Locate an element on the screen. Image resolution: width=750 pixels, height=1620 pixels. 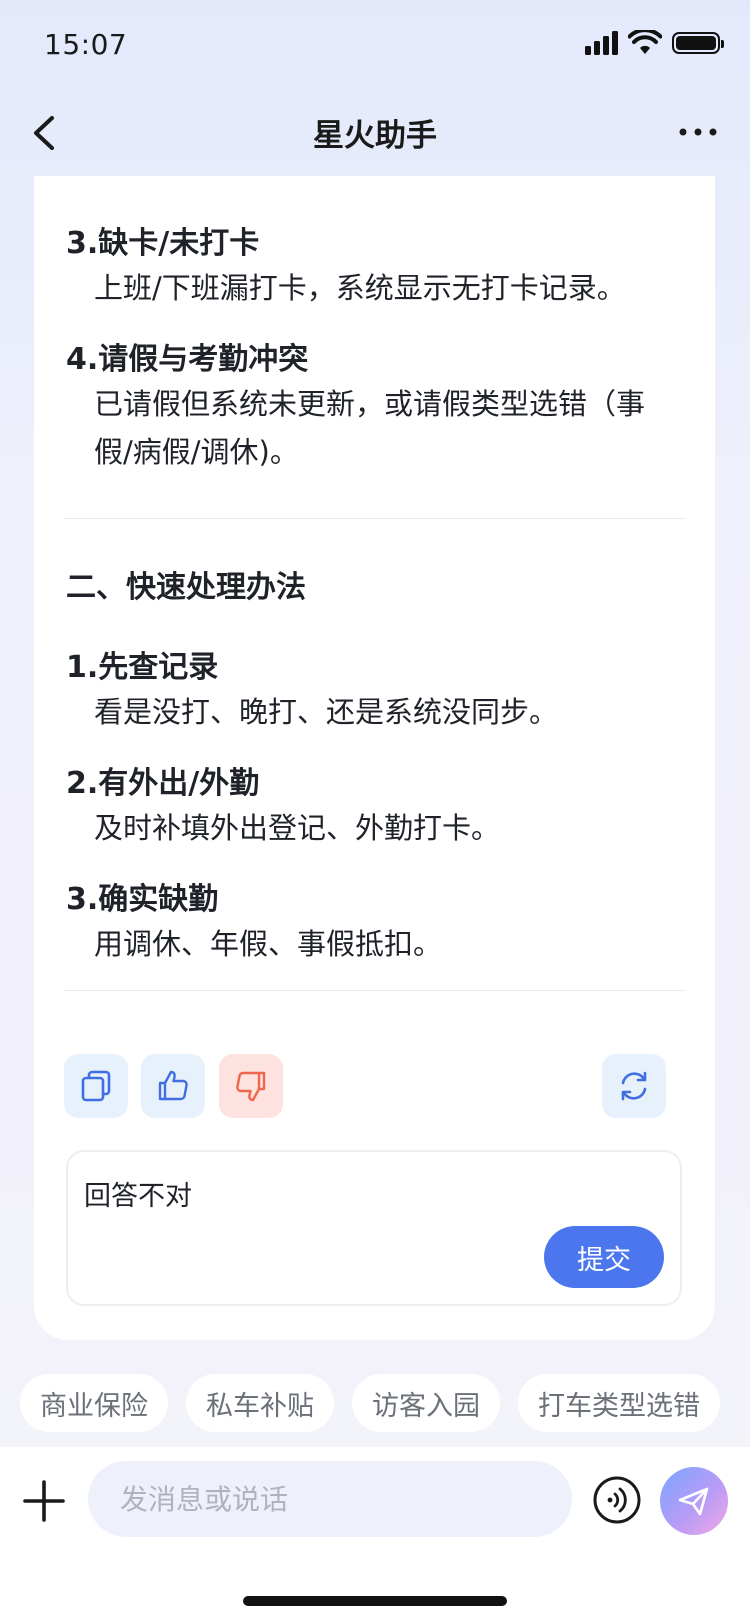
nav-bar: 星火助手 is located at coordinates (375, 134).